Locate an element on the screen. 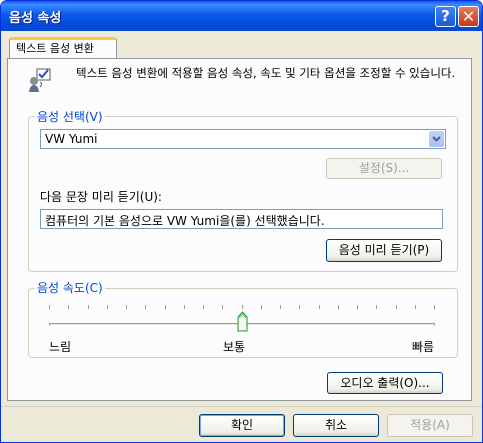 This screenshot has width=483, height=443. cancel-button: 취소 is located at coordinates (336, 425).